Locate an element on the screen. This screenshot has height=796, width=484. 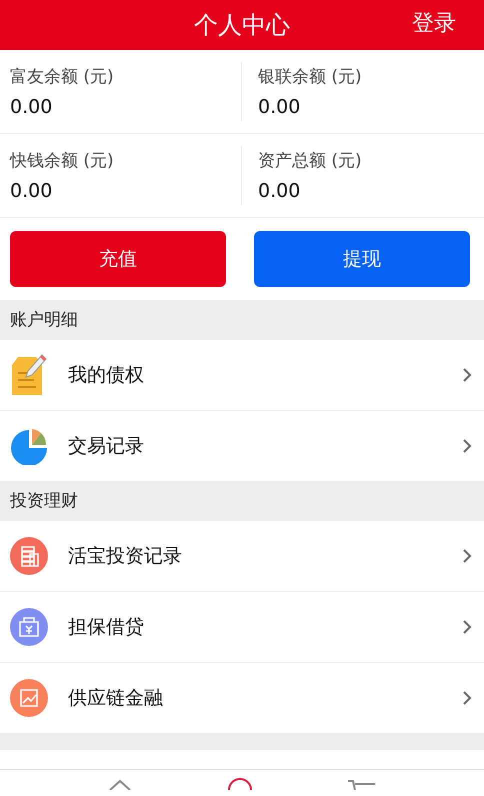
balance-label: 快钱余额 (元) is located at coordinates (62, 161).